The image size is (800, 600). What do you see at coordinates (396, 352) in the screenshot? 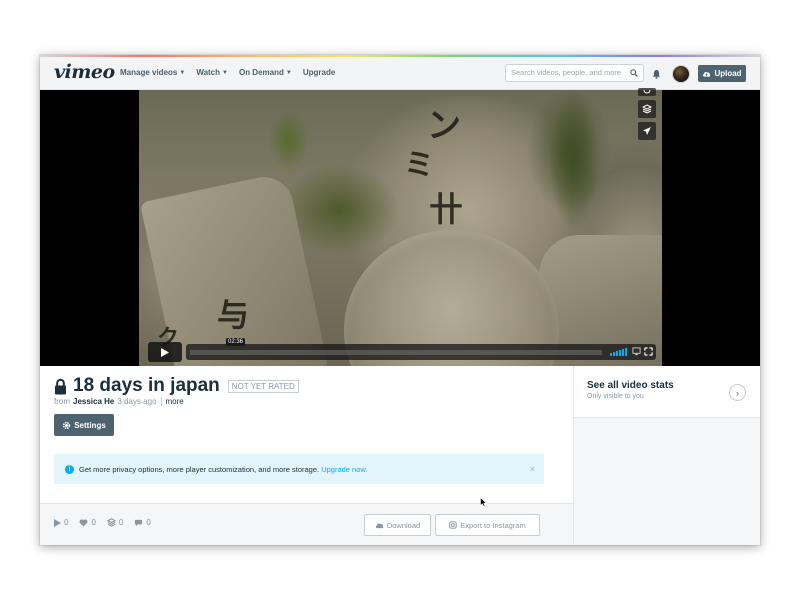
I see `progress-bar` at bounding box center [396, 352].